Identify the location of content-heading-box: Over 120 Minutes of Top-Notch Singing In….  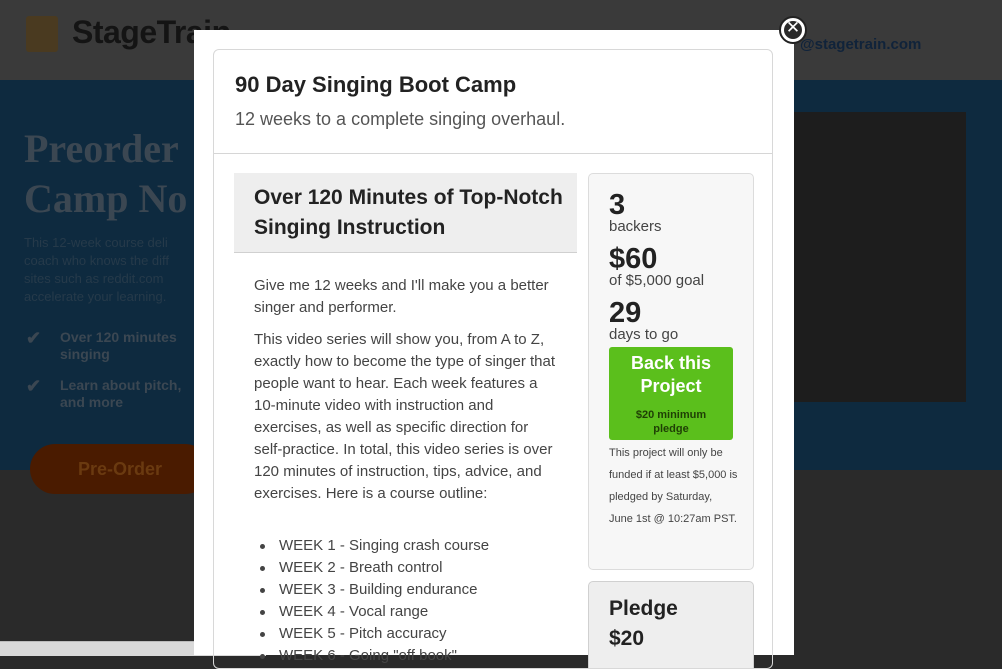
(405, 213).